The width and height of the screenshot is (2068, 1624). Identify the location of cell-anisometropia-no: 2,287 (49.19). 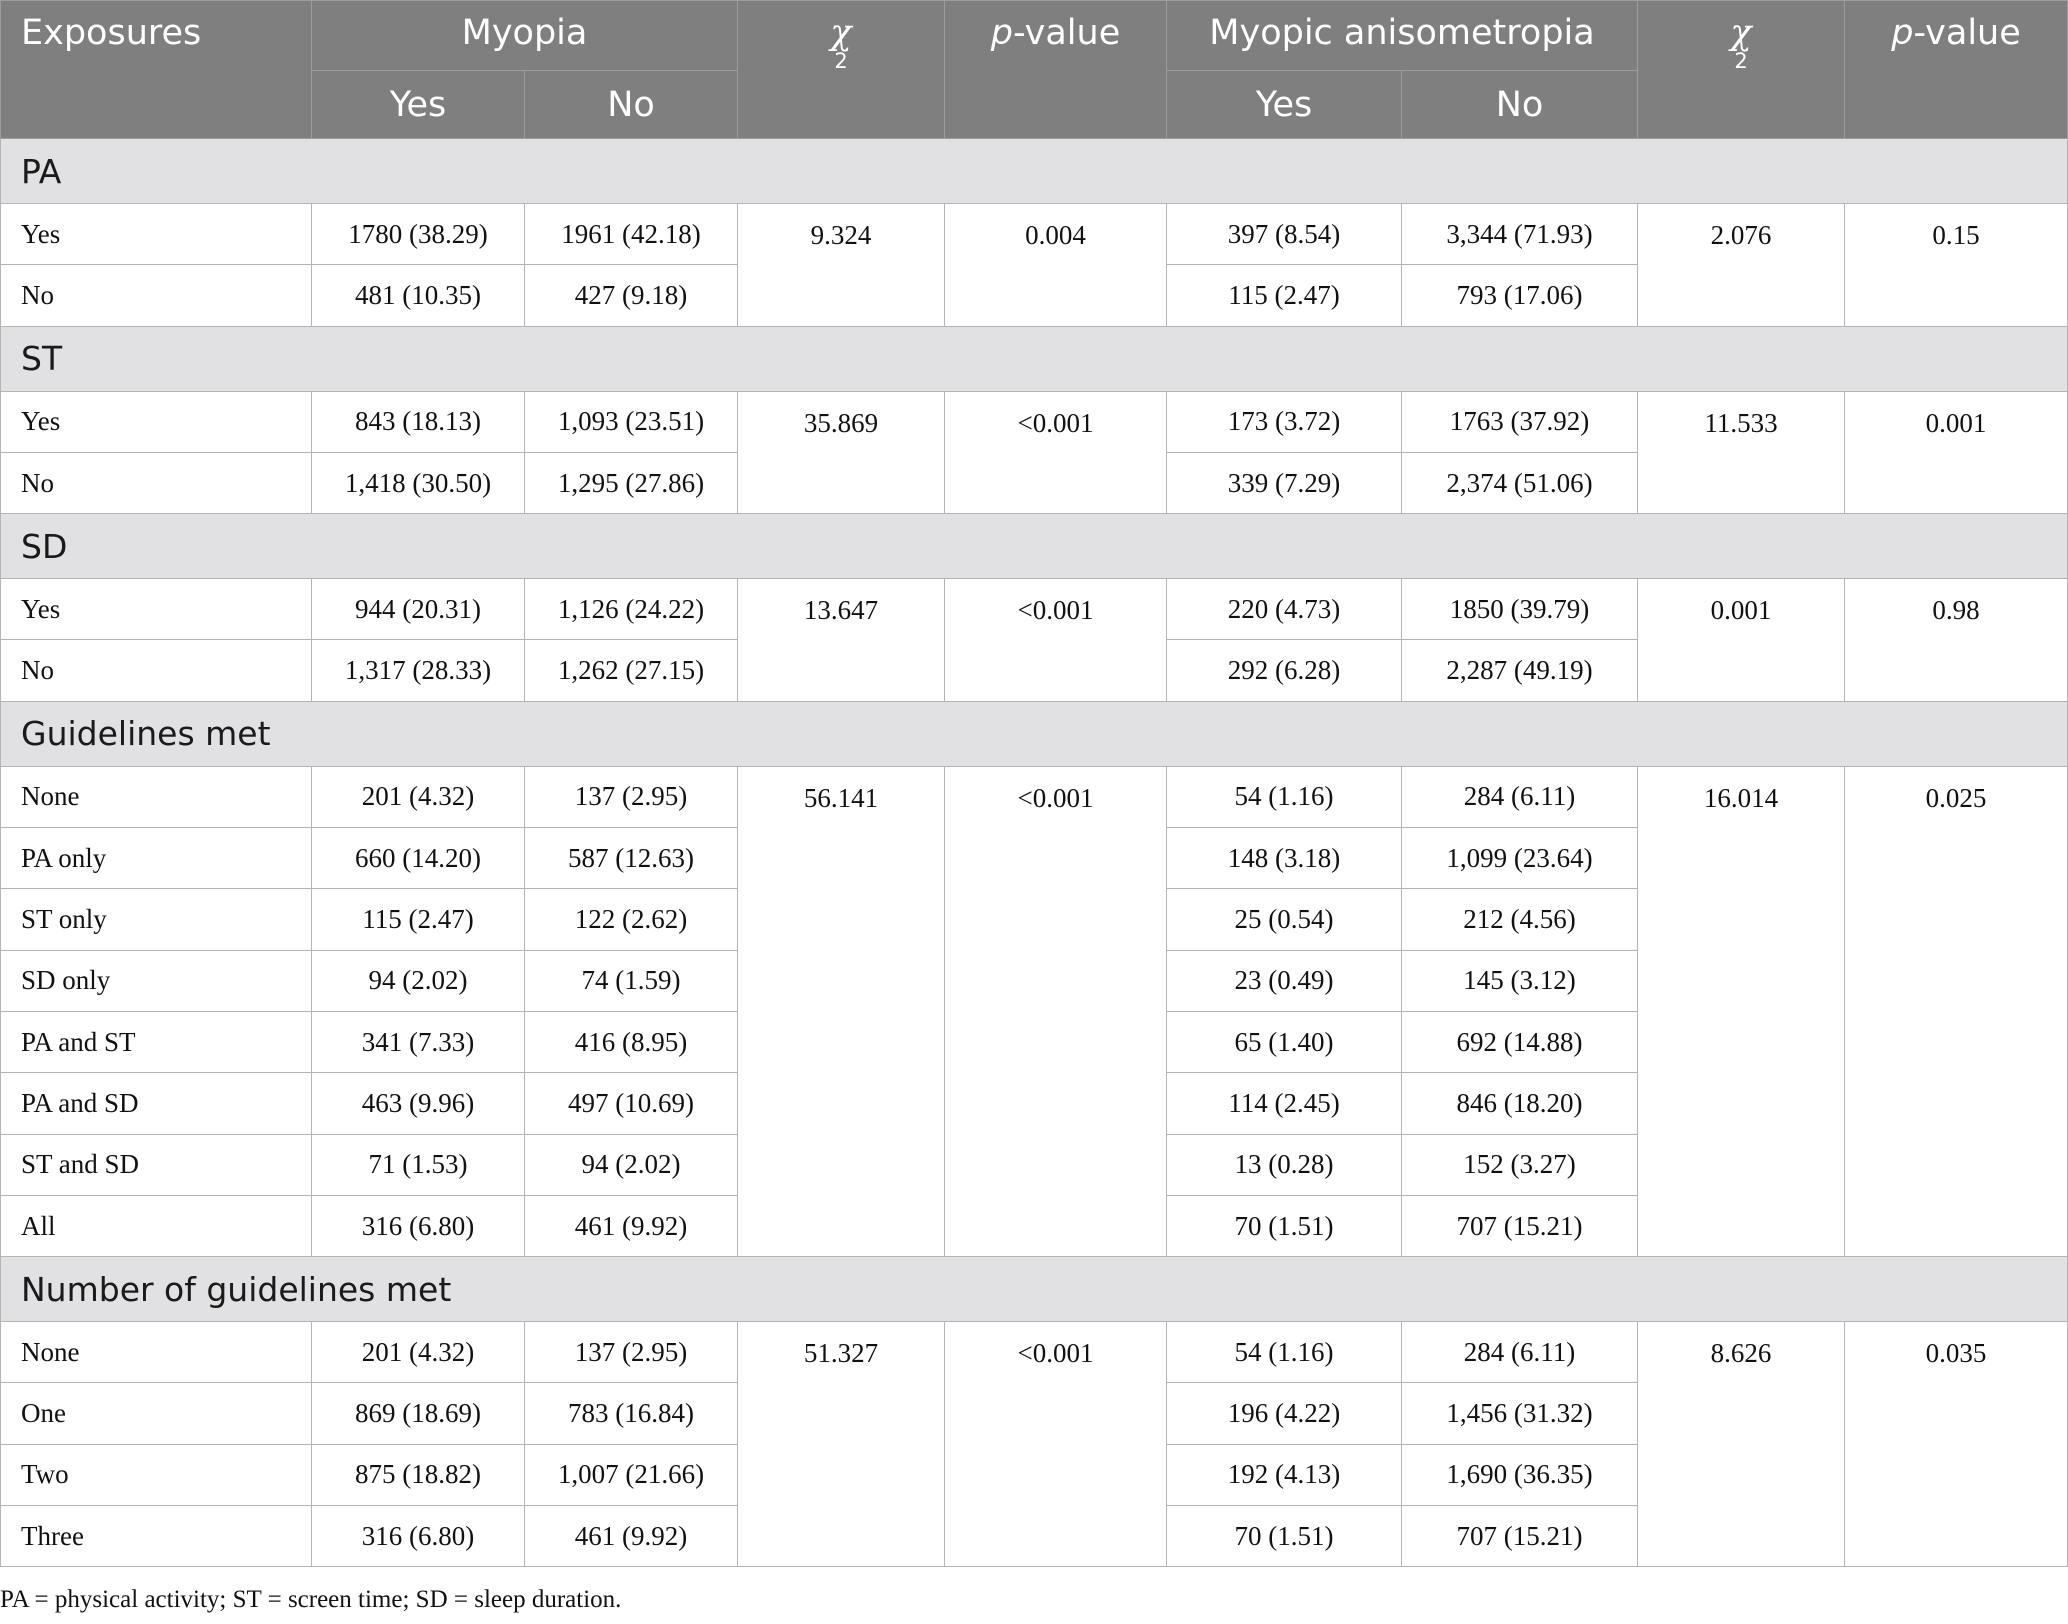
(1519, 670).